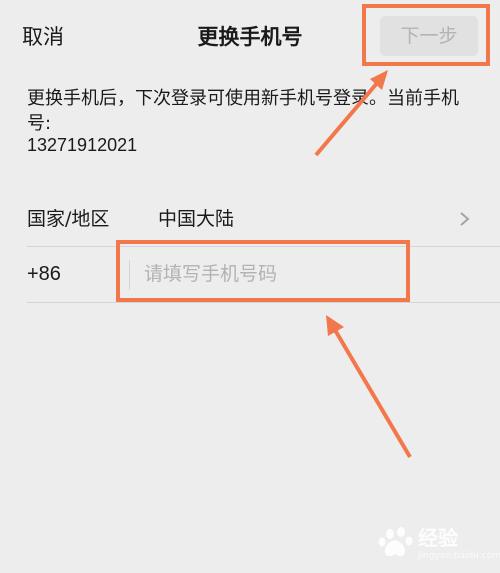 This screenshot has width=500, height=573. I want to click on next-step-button: 下一步, so click(429, 36).